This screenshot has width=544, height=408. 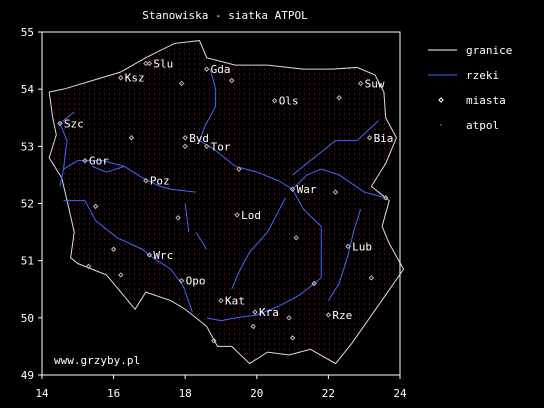 What do you see at coordinates (163, 63) in the screenshot?
I see `city-label: Slu` at bounding box center [163, 63].